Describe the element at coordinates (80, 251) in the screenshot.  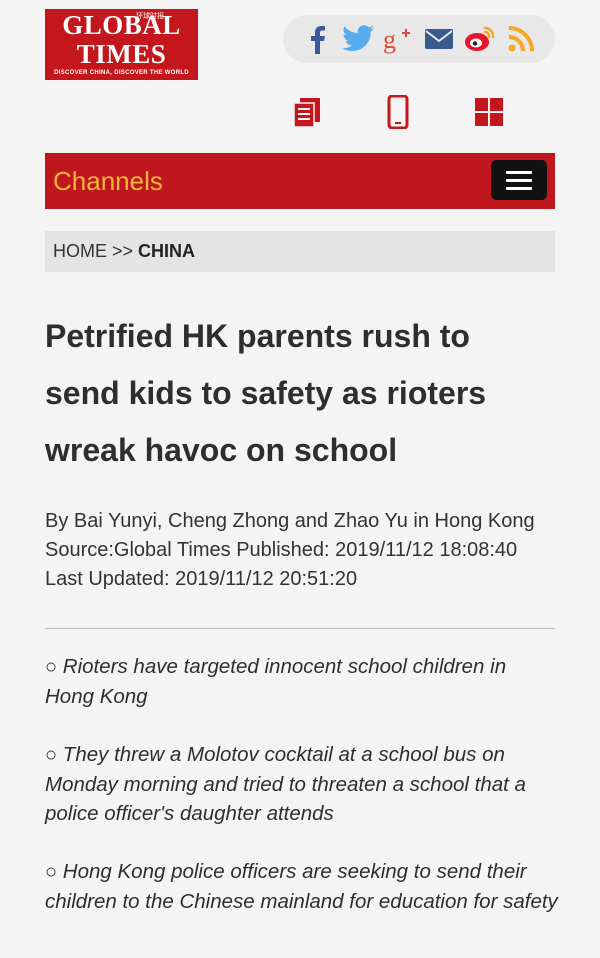
I see `breadcrumb-home-link: HOME` at that location.